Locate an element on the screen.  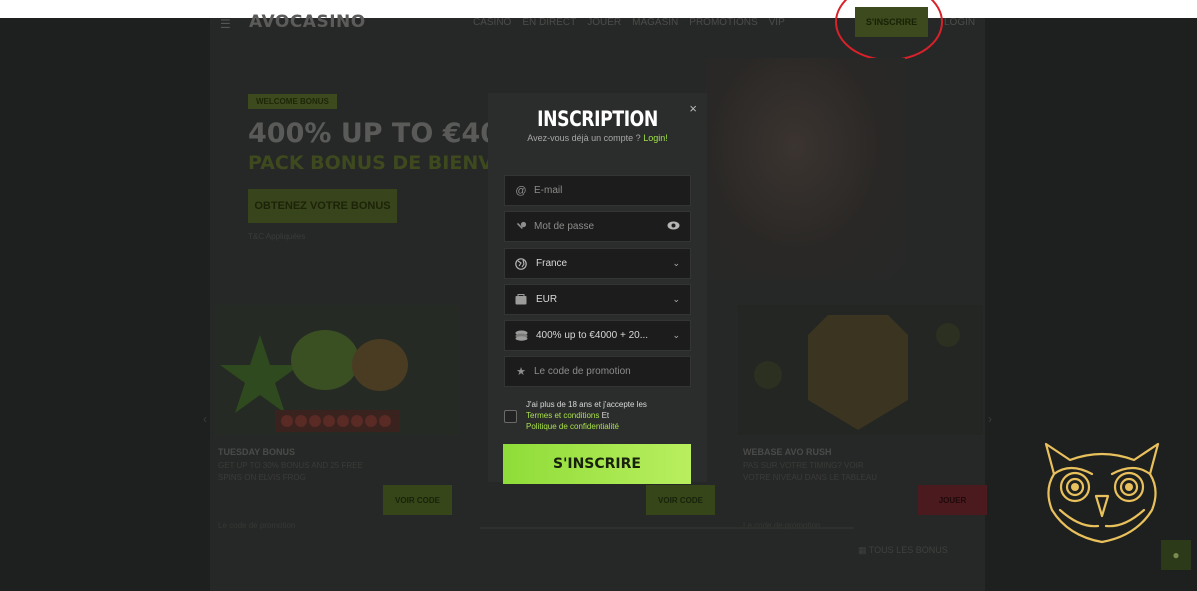
currency-select: EUR ⌄ is located at coordinates (597, 299).